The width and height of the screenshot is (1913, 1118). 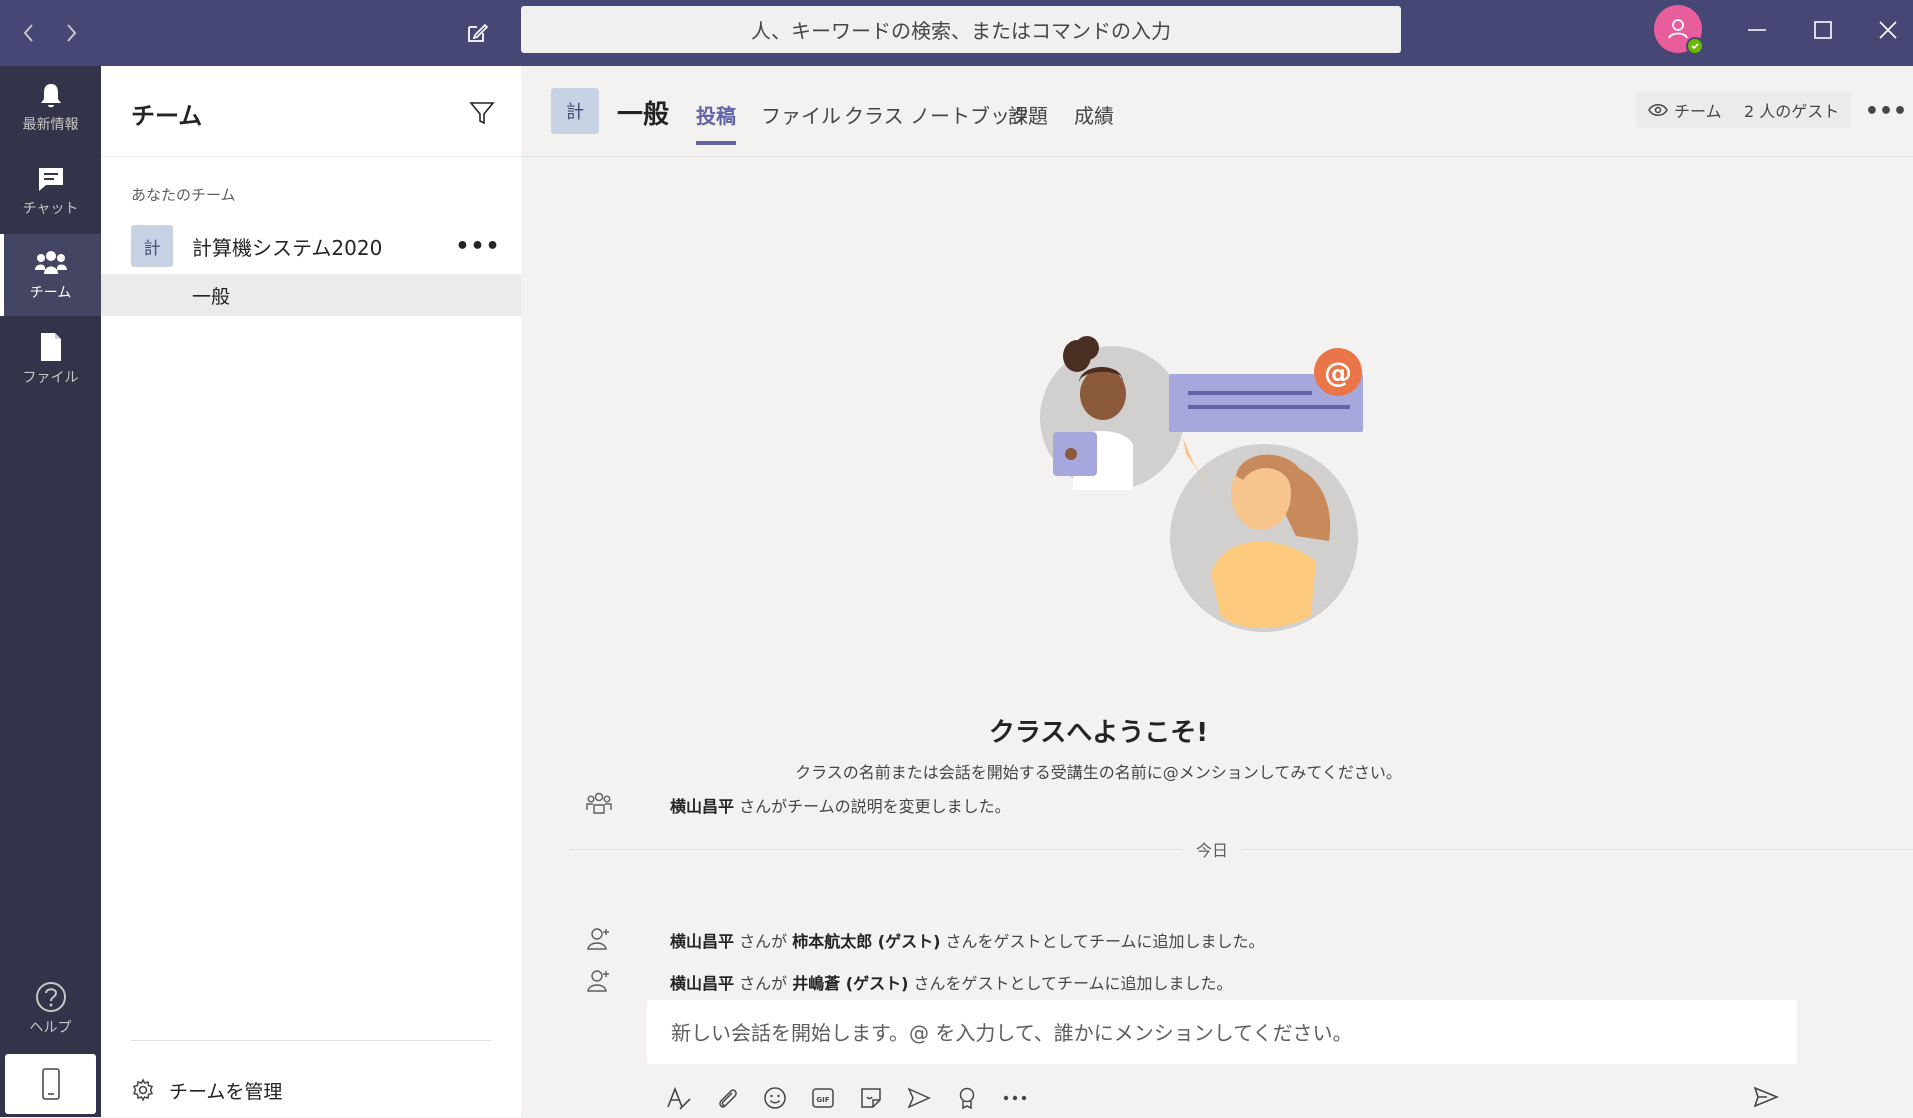 I want to click on bell-icon, so click(x=50, y=96).